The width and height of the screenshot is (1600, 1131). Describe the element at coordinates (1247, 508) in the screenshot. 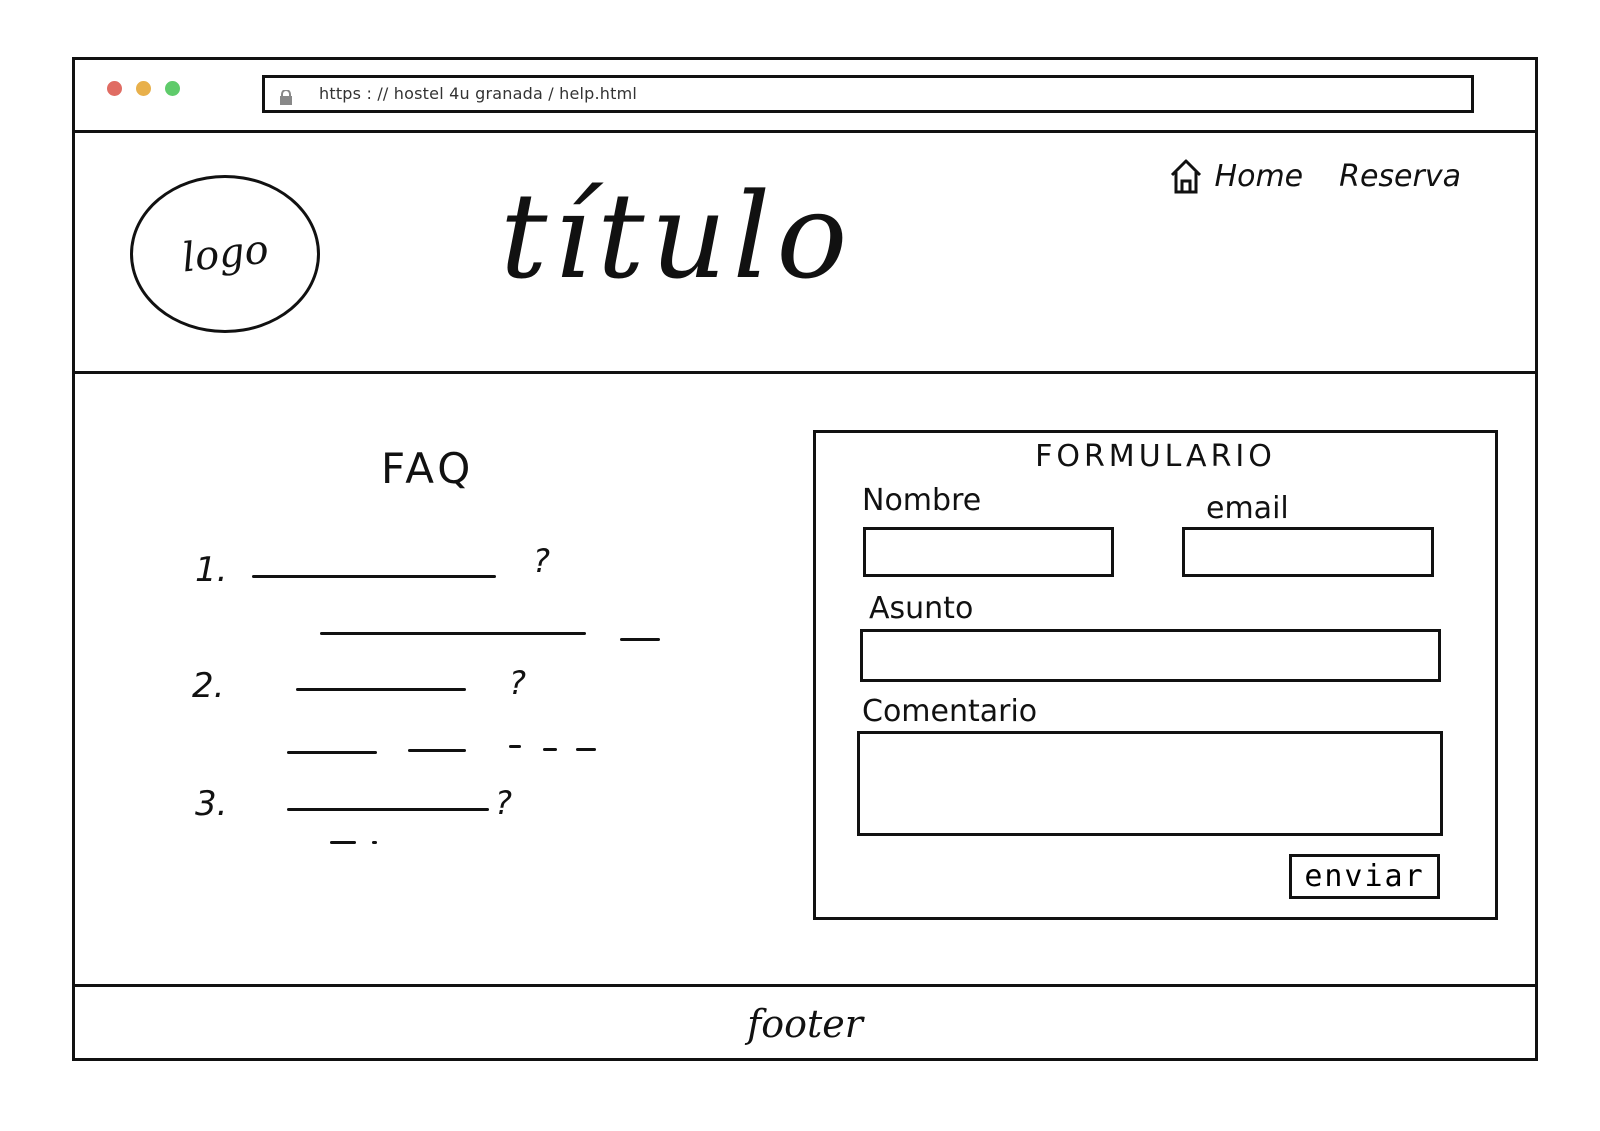

I see `email-label: email` at that location.